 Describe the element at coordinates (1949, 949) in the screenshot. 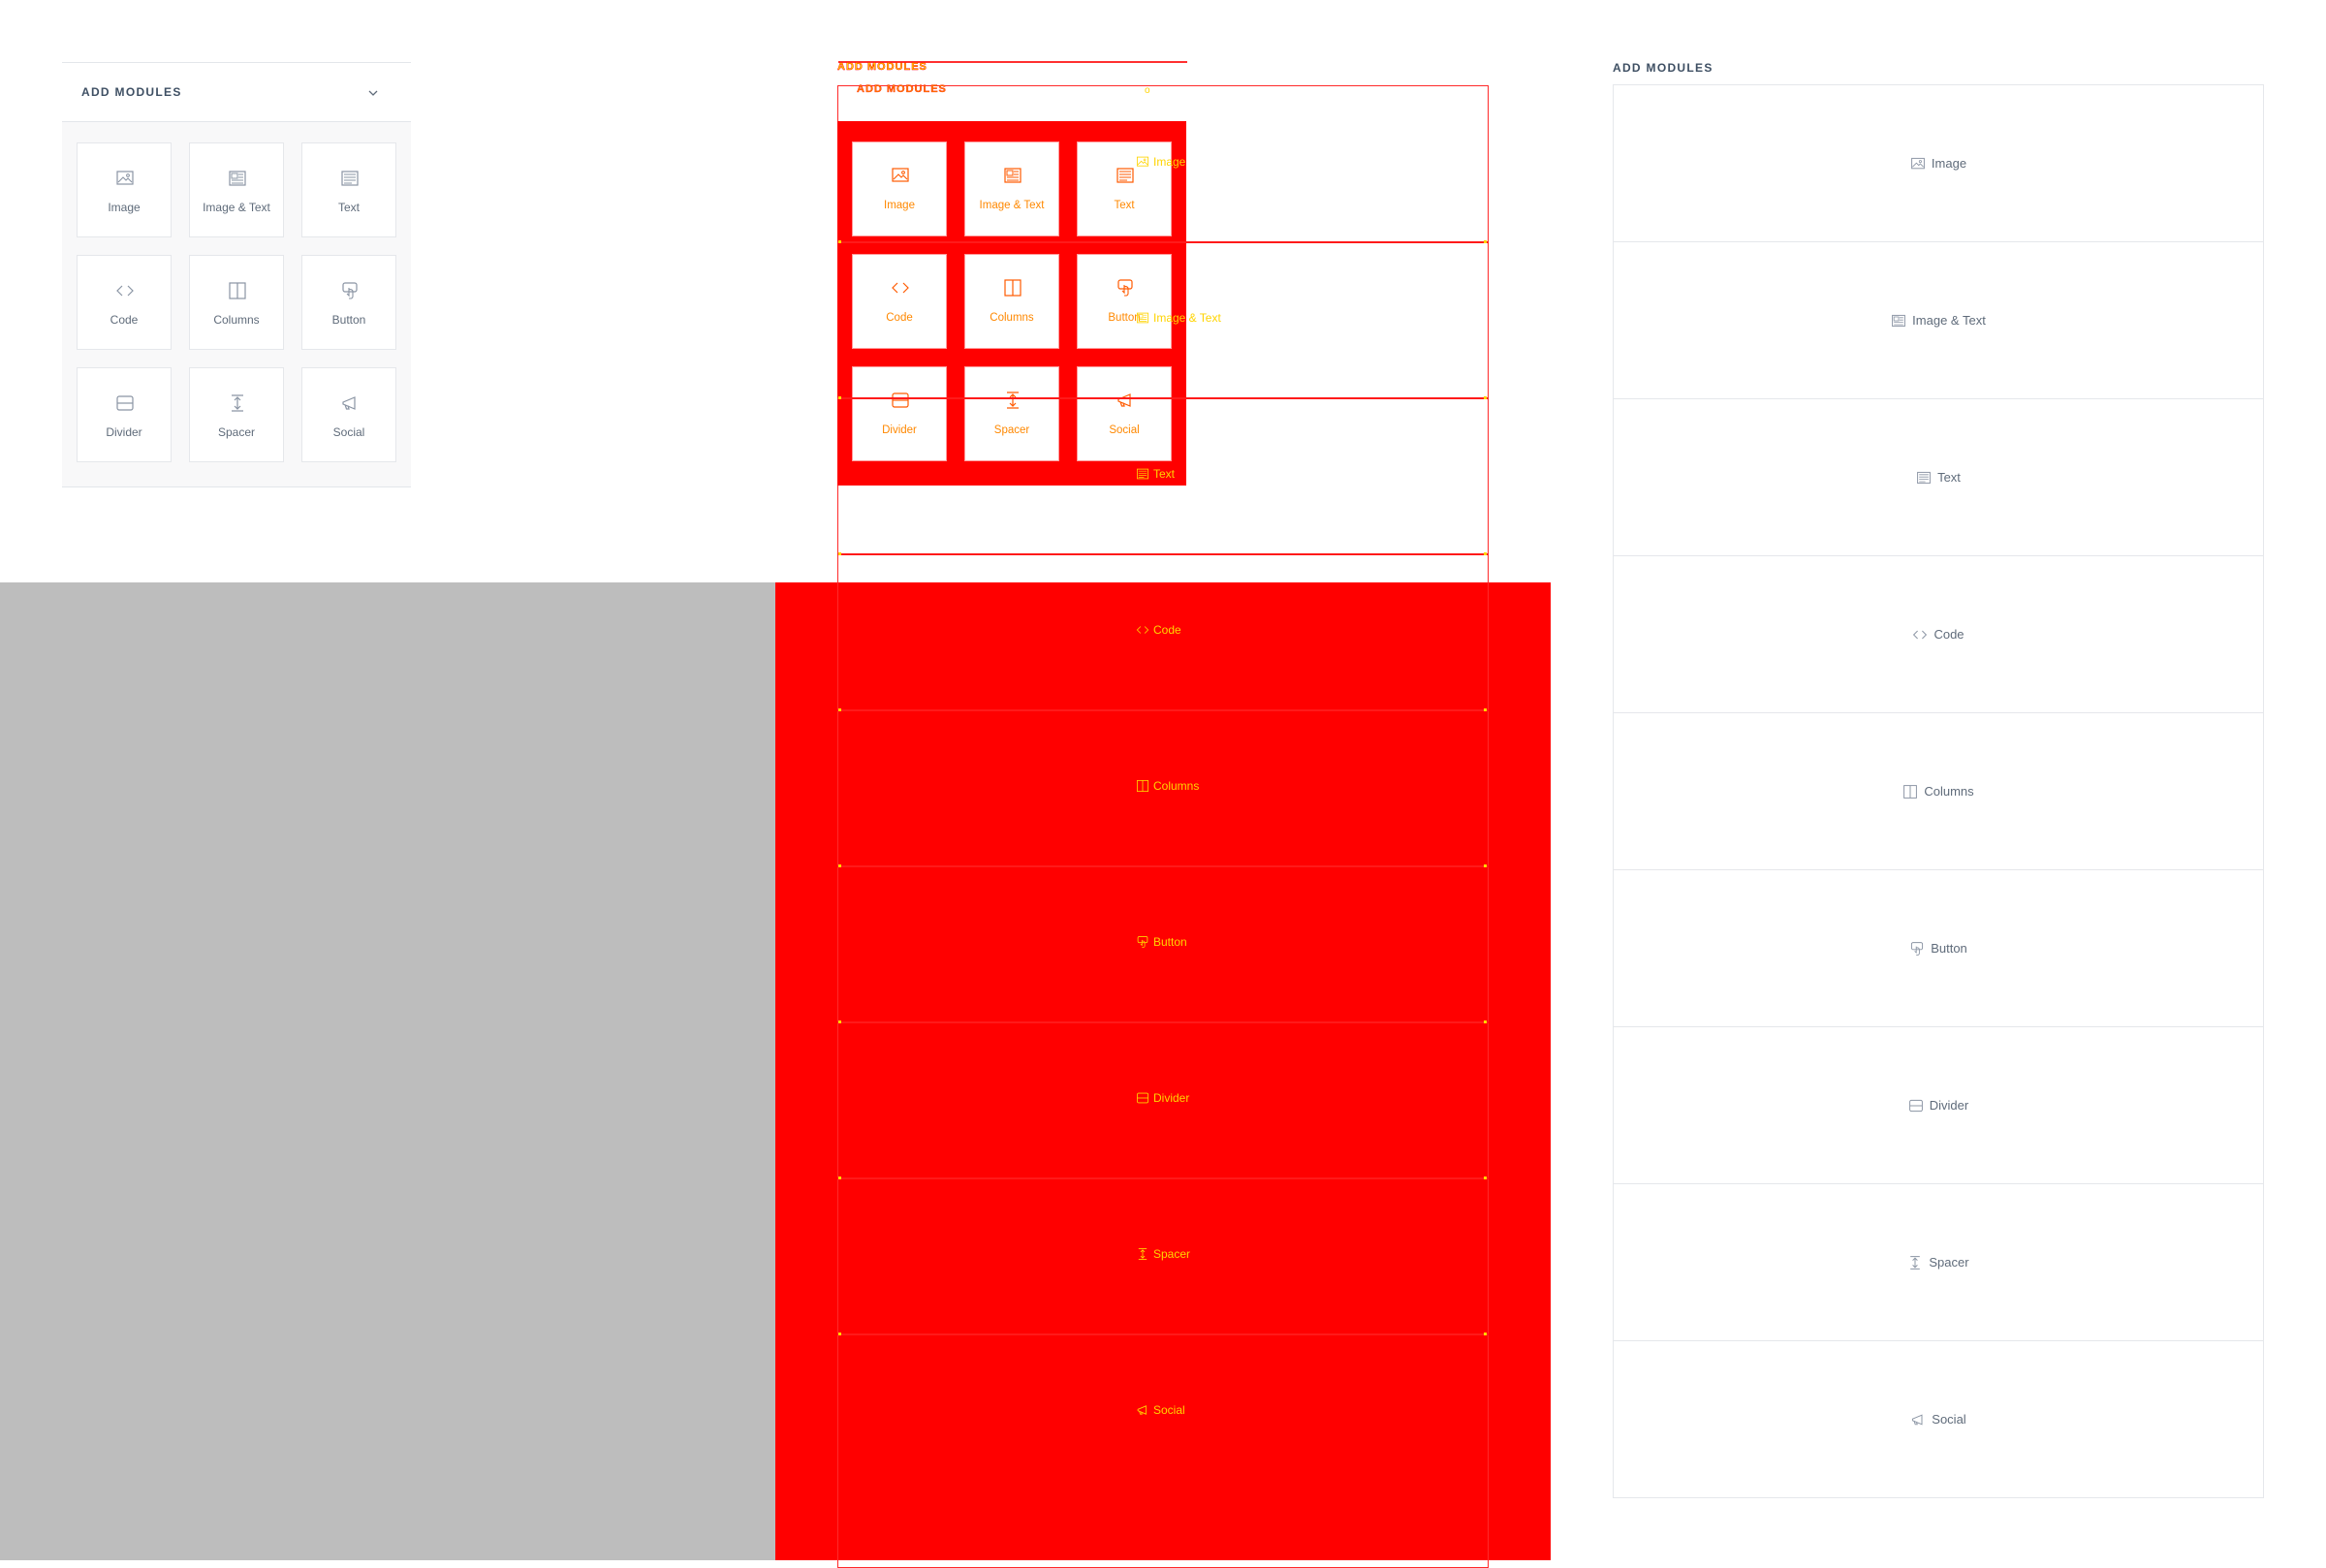

I see `module-list-item-label: Button` at that location.